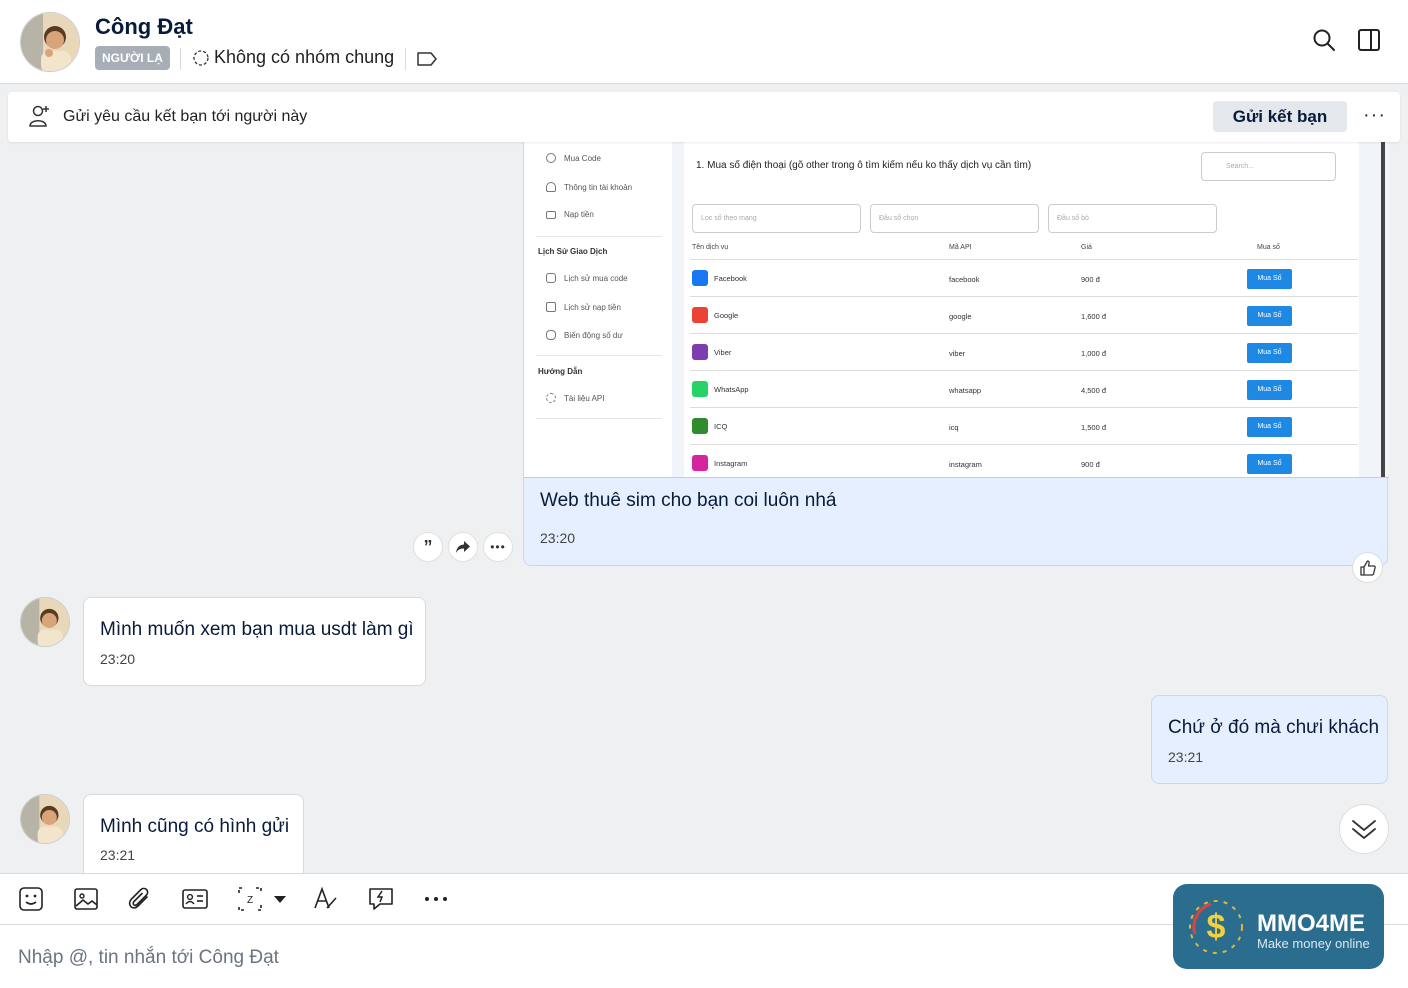 Image resolution: width=1408 pixels, height=988 pixels. I want to click on api-cell: google, so click(960, 316).